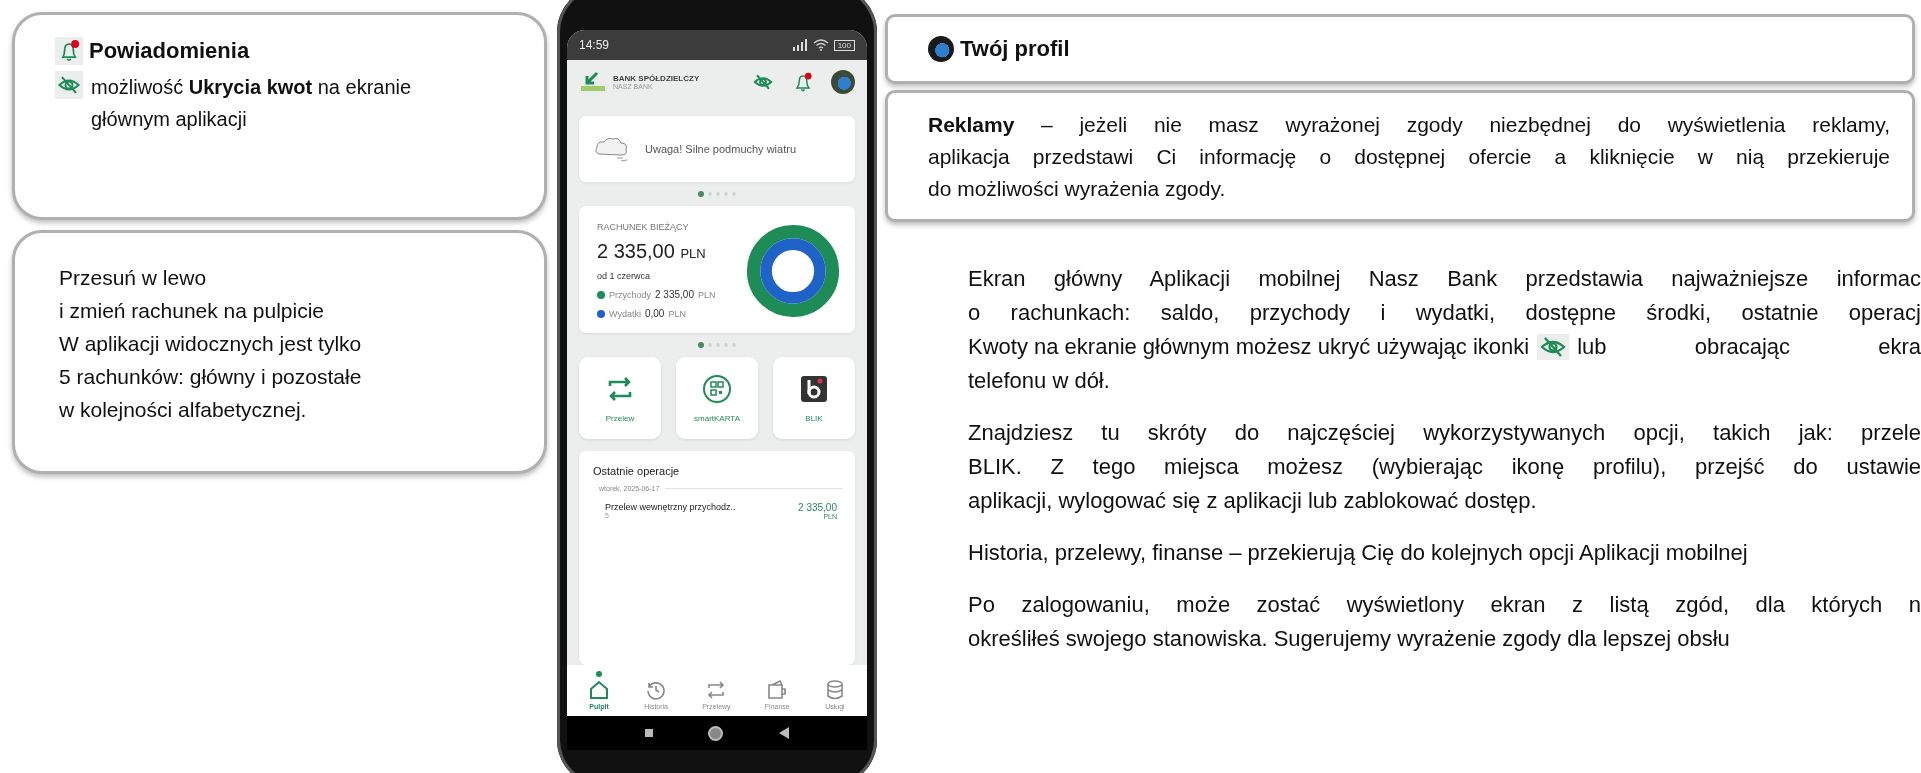  Describe the element at coordinates (1444, 279) in the screenshot. I see `paragraph-line: Ekran główny Aplikacji mobilnej Nasz Bank przedstawia najważniejsze informac` at that location.